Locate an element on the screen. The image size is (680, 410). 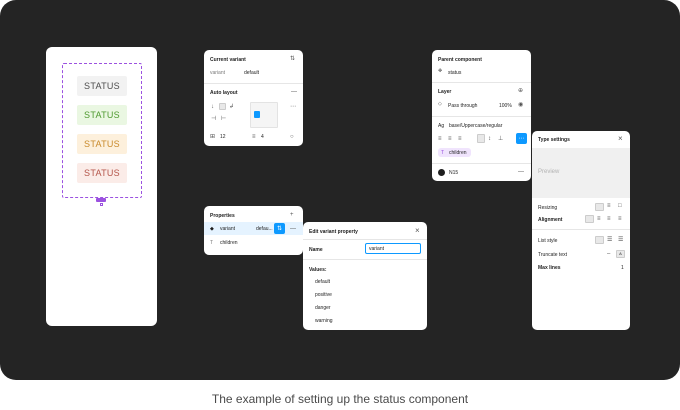
component-icon: ✥ is located at coordinates (440, 71).